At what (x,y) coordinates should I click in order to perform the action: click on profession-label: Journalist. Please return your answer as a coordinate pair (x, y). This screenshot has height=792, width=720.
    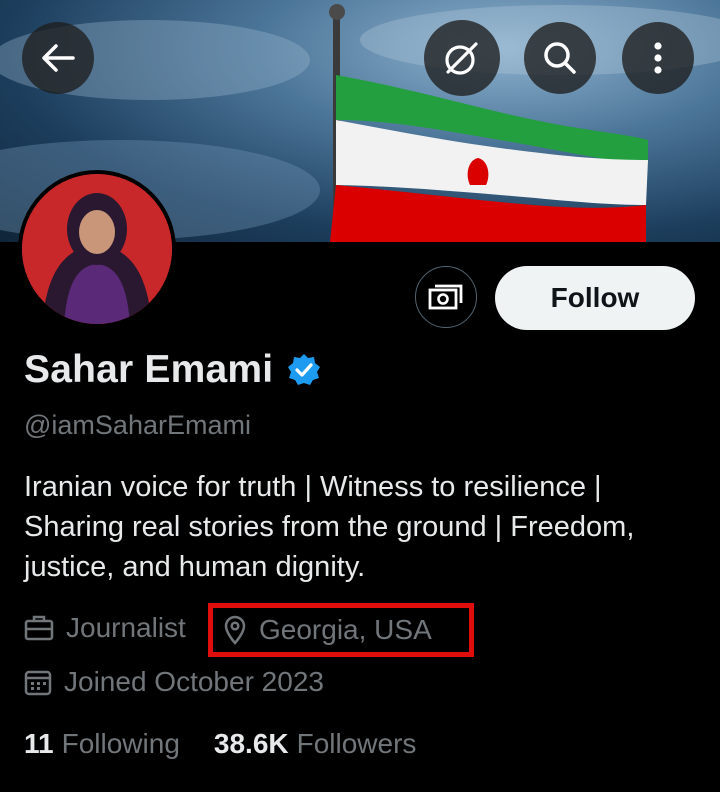
    Looking at the image, I should click on (126, 627).